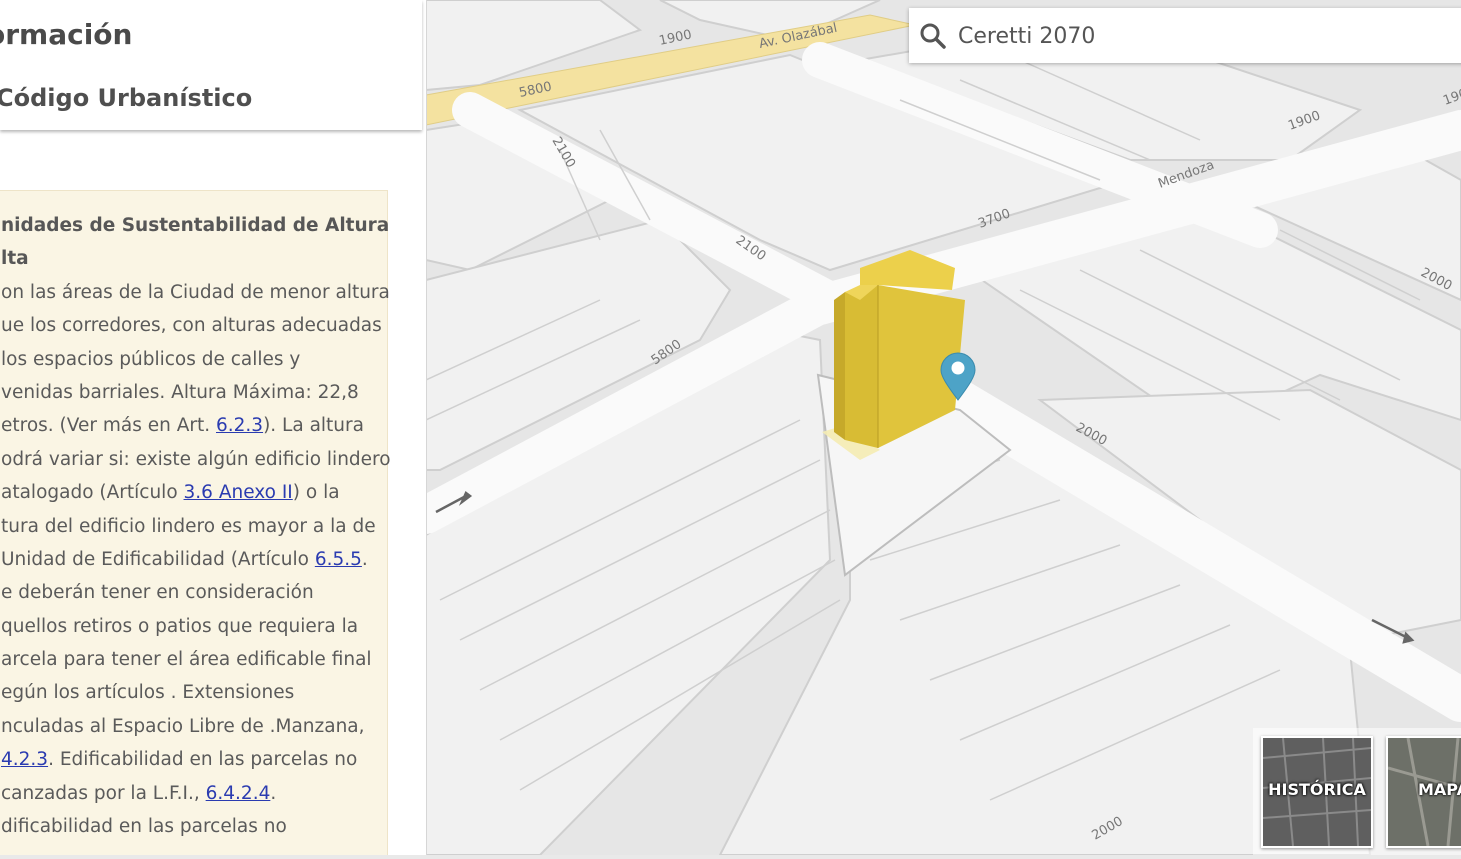 The height and width of the screenshot is (859, 1461). What do you see at coordinates (108, 426) in the screenshot?
I see `card-text: etros. (Ver más en Art.` at bounding box center [108, 426].